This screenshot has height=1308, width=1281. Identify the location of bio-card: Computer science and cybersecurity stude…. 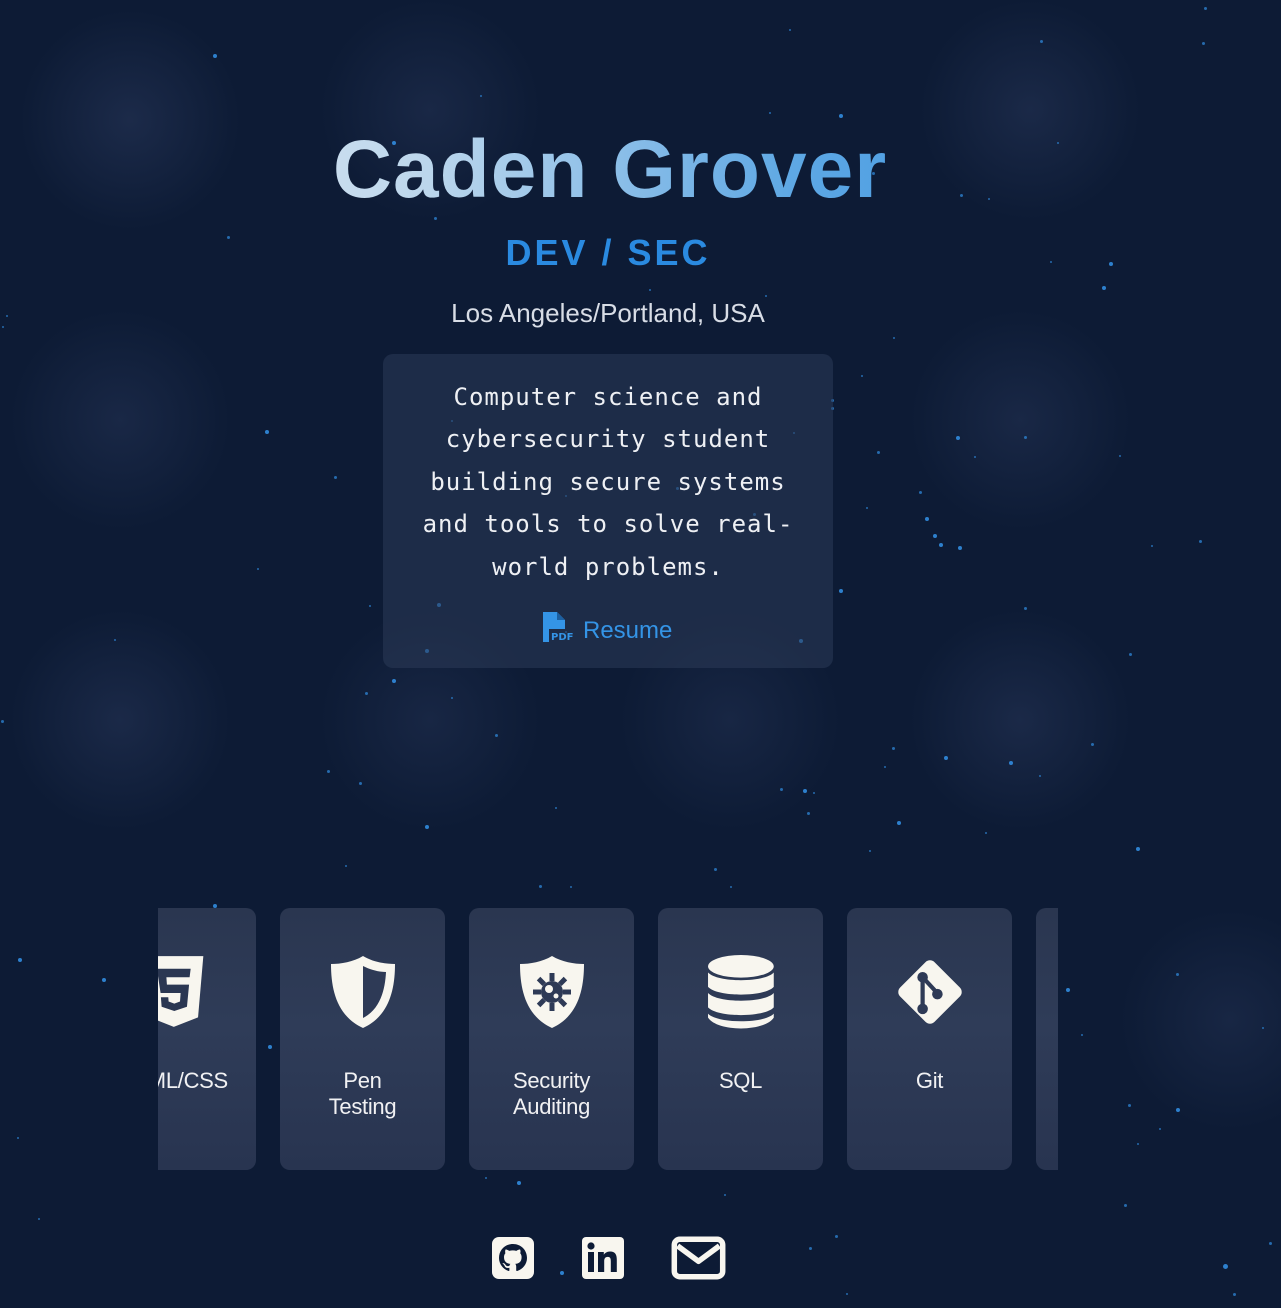
(608, 511).